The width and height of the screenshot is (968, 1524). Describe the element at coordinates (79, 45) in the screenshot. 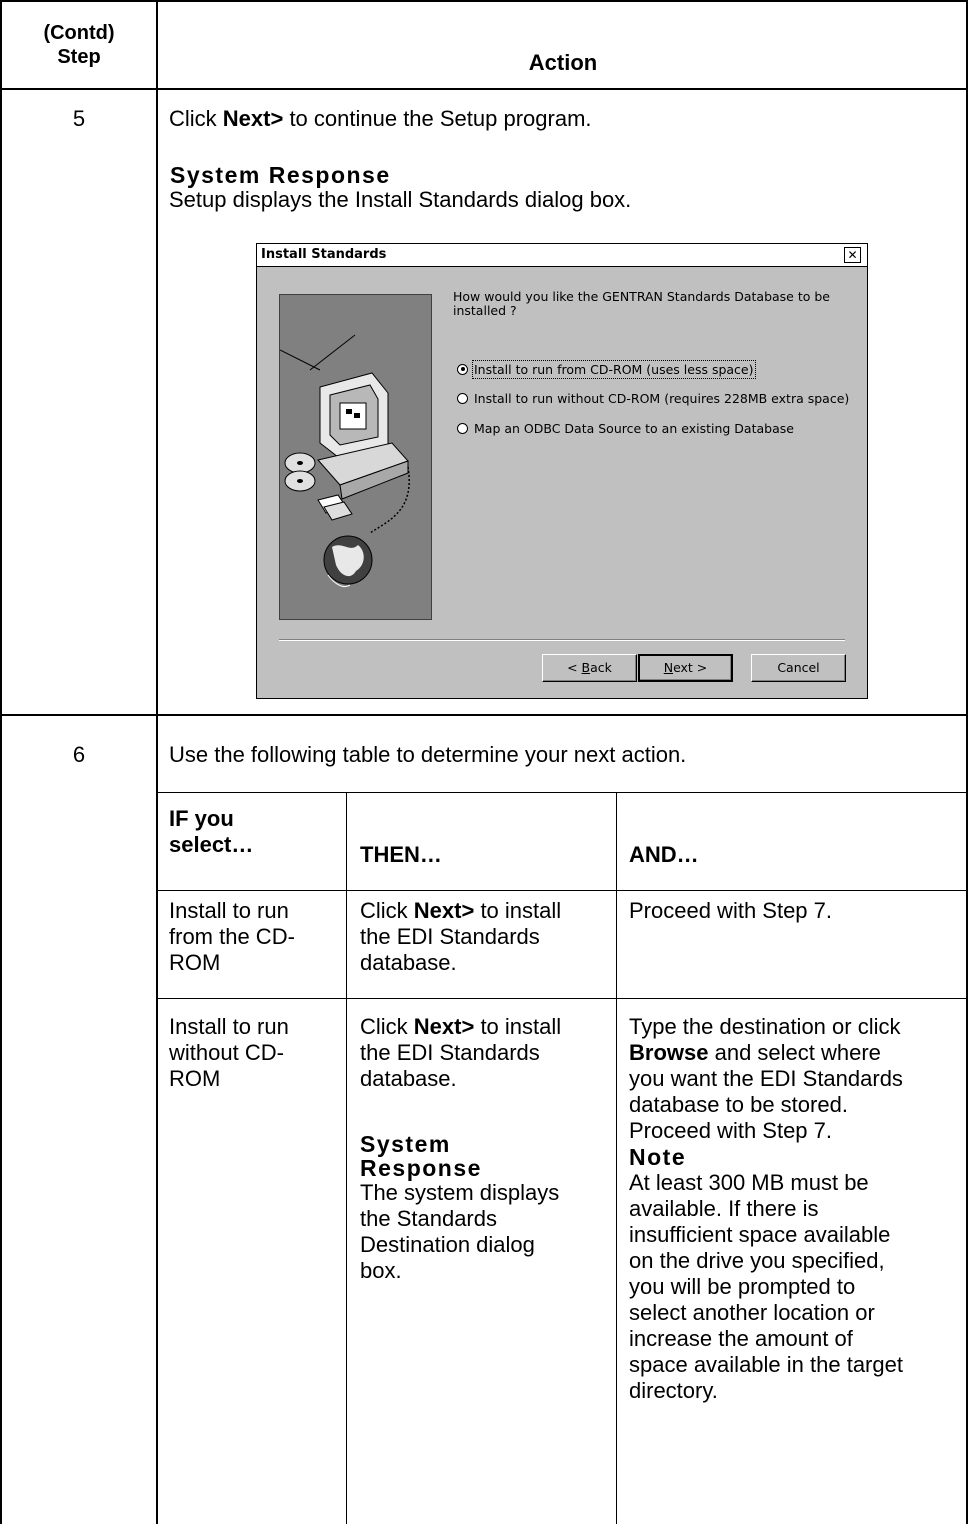

I see `step-column-header: (Contd) Step` at that location.